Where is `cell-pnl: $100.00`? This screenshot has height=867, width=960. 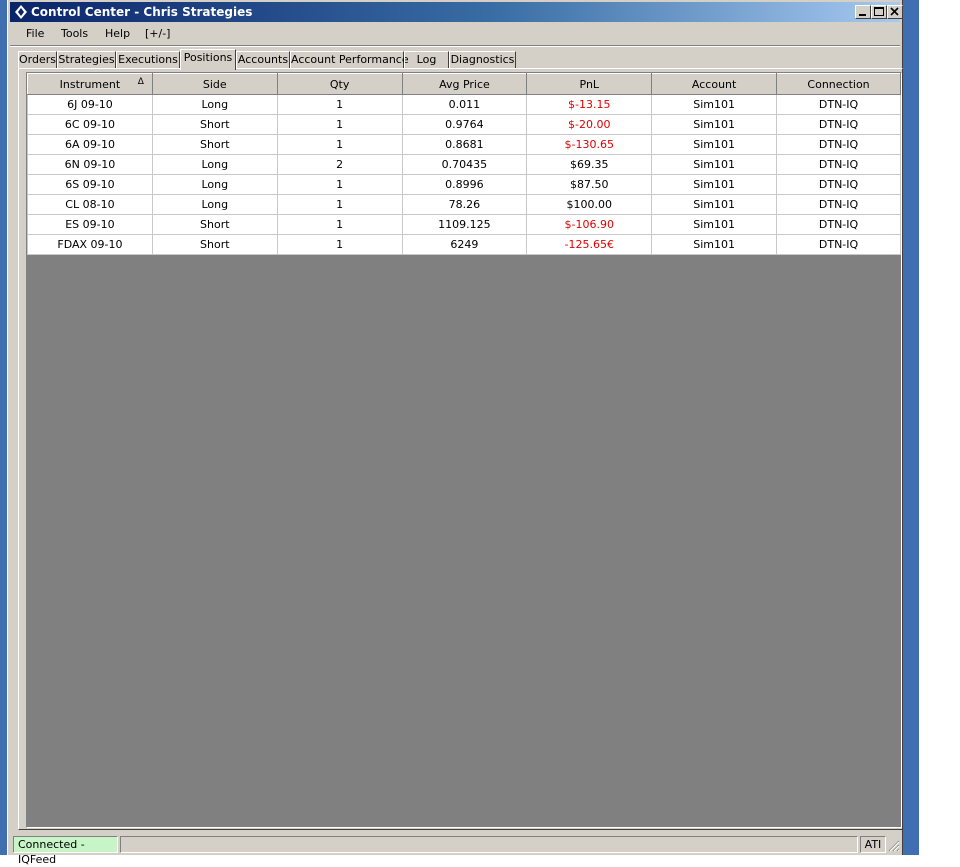
cell-pnl: $100.00 is located at coordinates (589, 204).